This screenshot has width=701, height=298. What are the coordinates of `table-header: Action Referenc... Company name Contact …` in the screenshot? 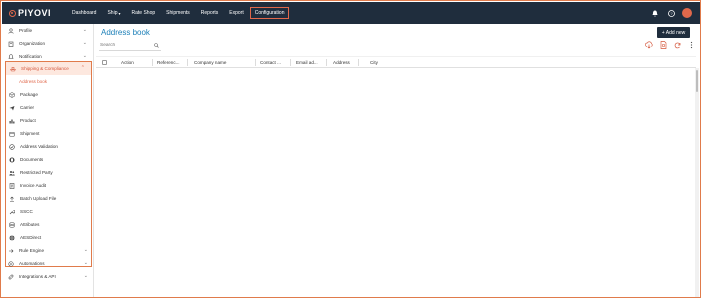 It's located at (396, 62).